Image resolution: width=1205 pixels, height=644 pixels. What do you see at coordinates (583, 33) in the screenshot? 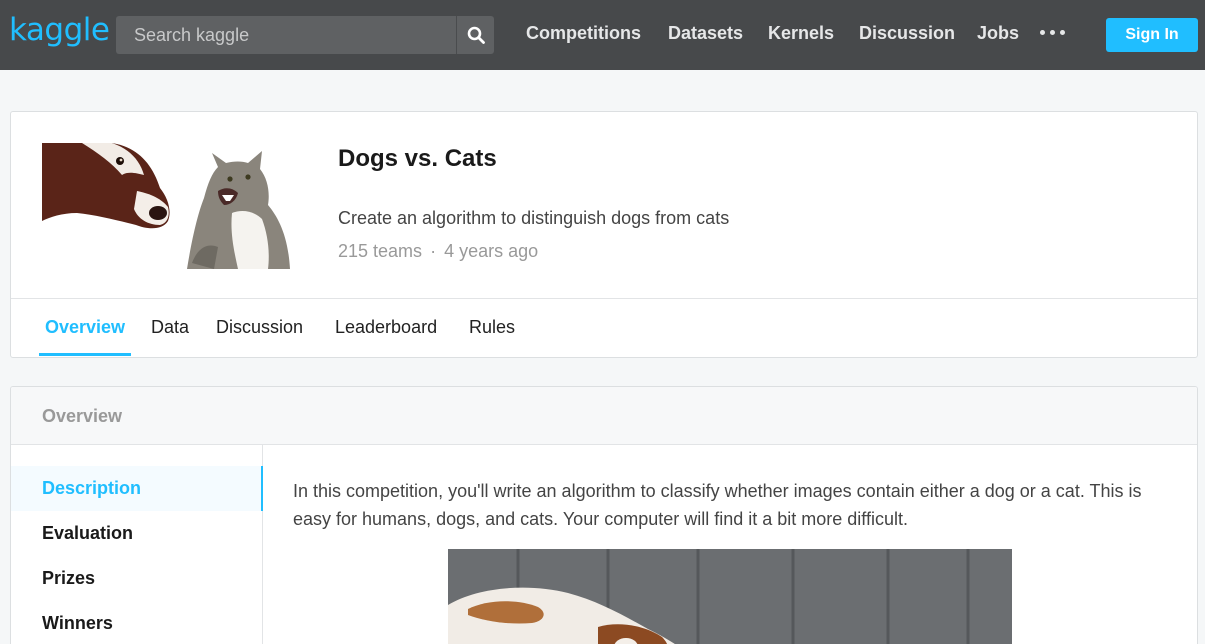
I see `nav-competitions: Competitions` at bounding box center [583, 33].